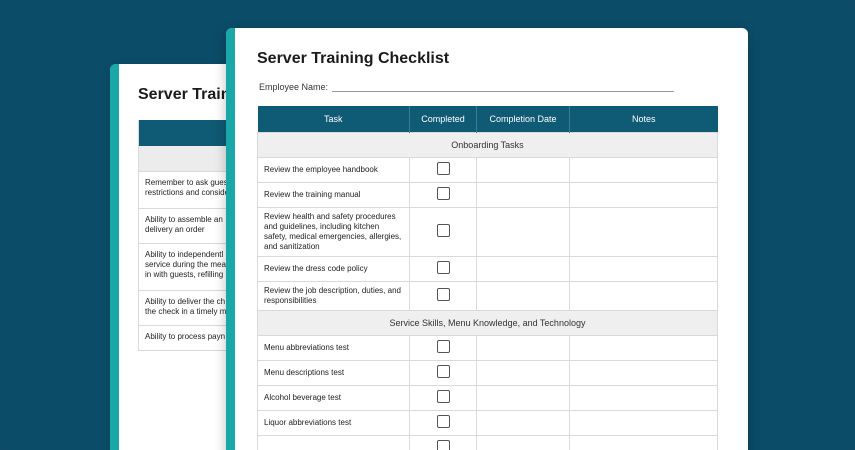  I want to click on employee-name-field: Employee Name:, so click(467, 87).